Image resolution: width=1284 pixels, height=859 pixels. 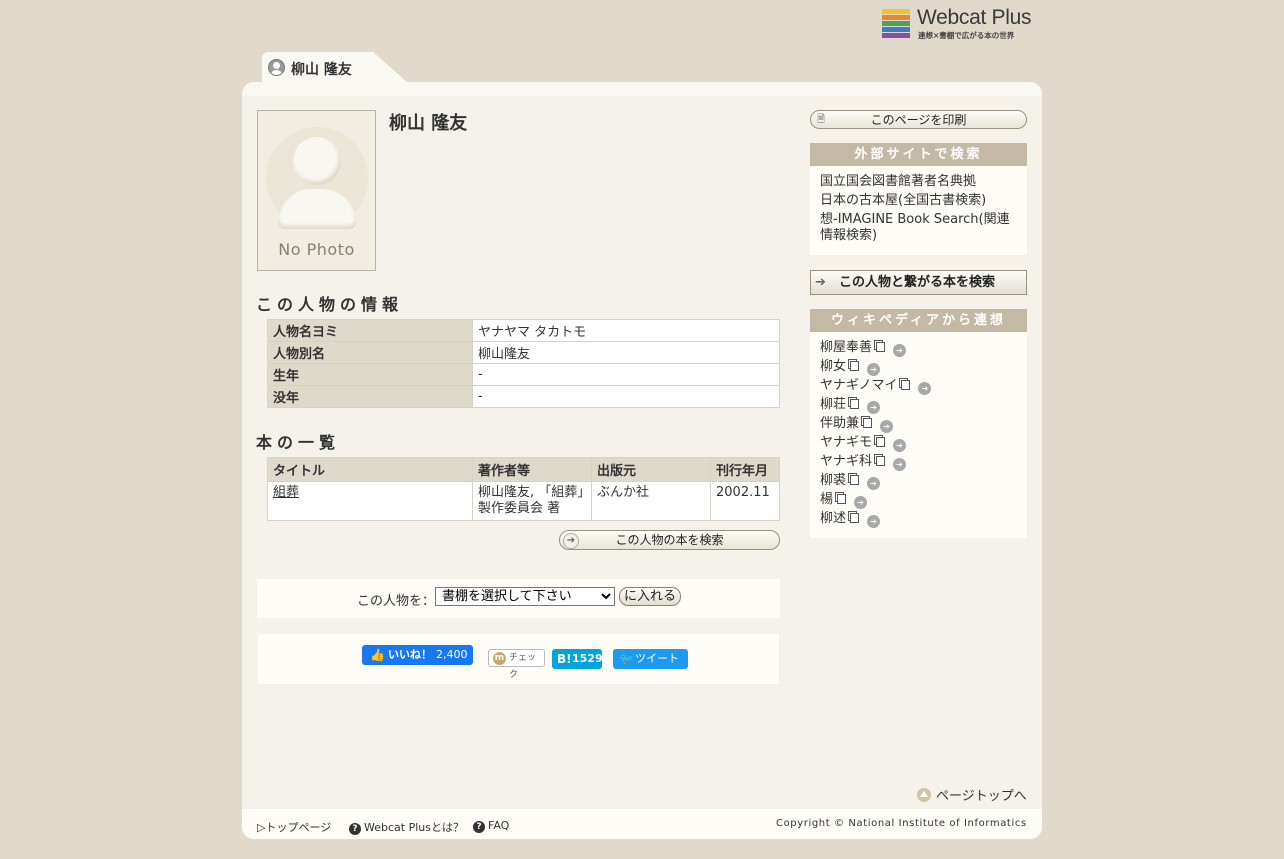 I want to click on external-search-heading: 外部サイトで検索, so click(x=918, y=154).